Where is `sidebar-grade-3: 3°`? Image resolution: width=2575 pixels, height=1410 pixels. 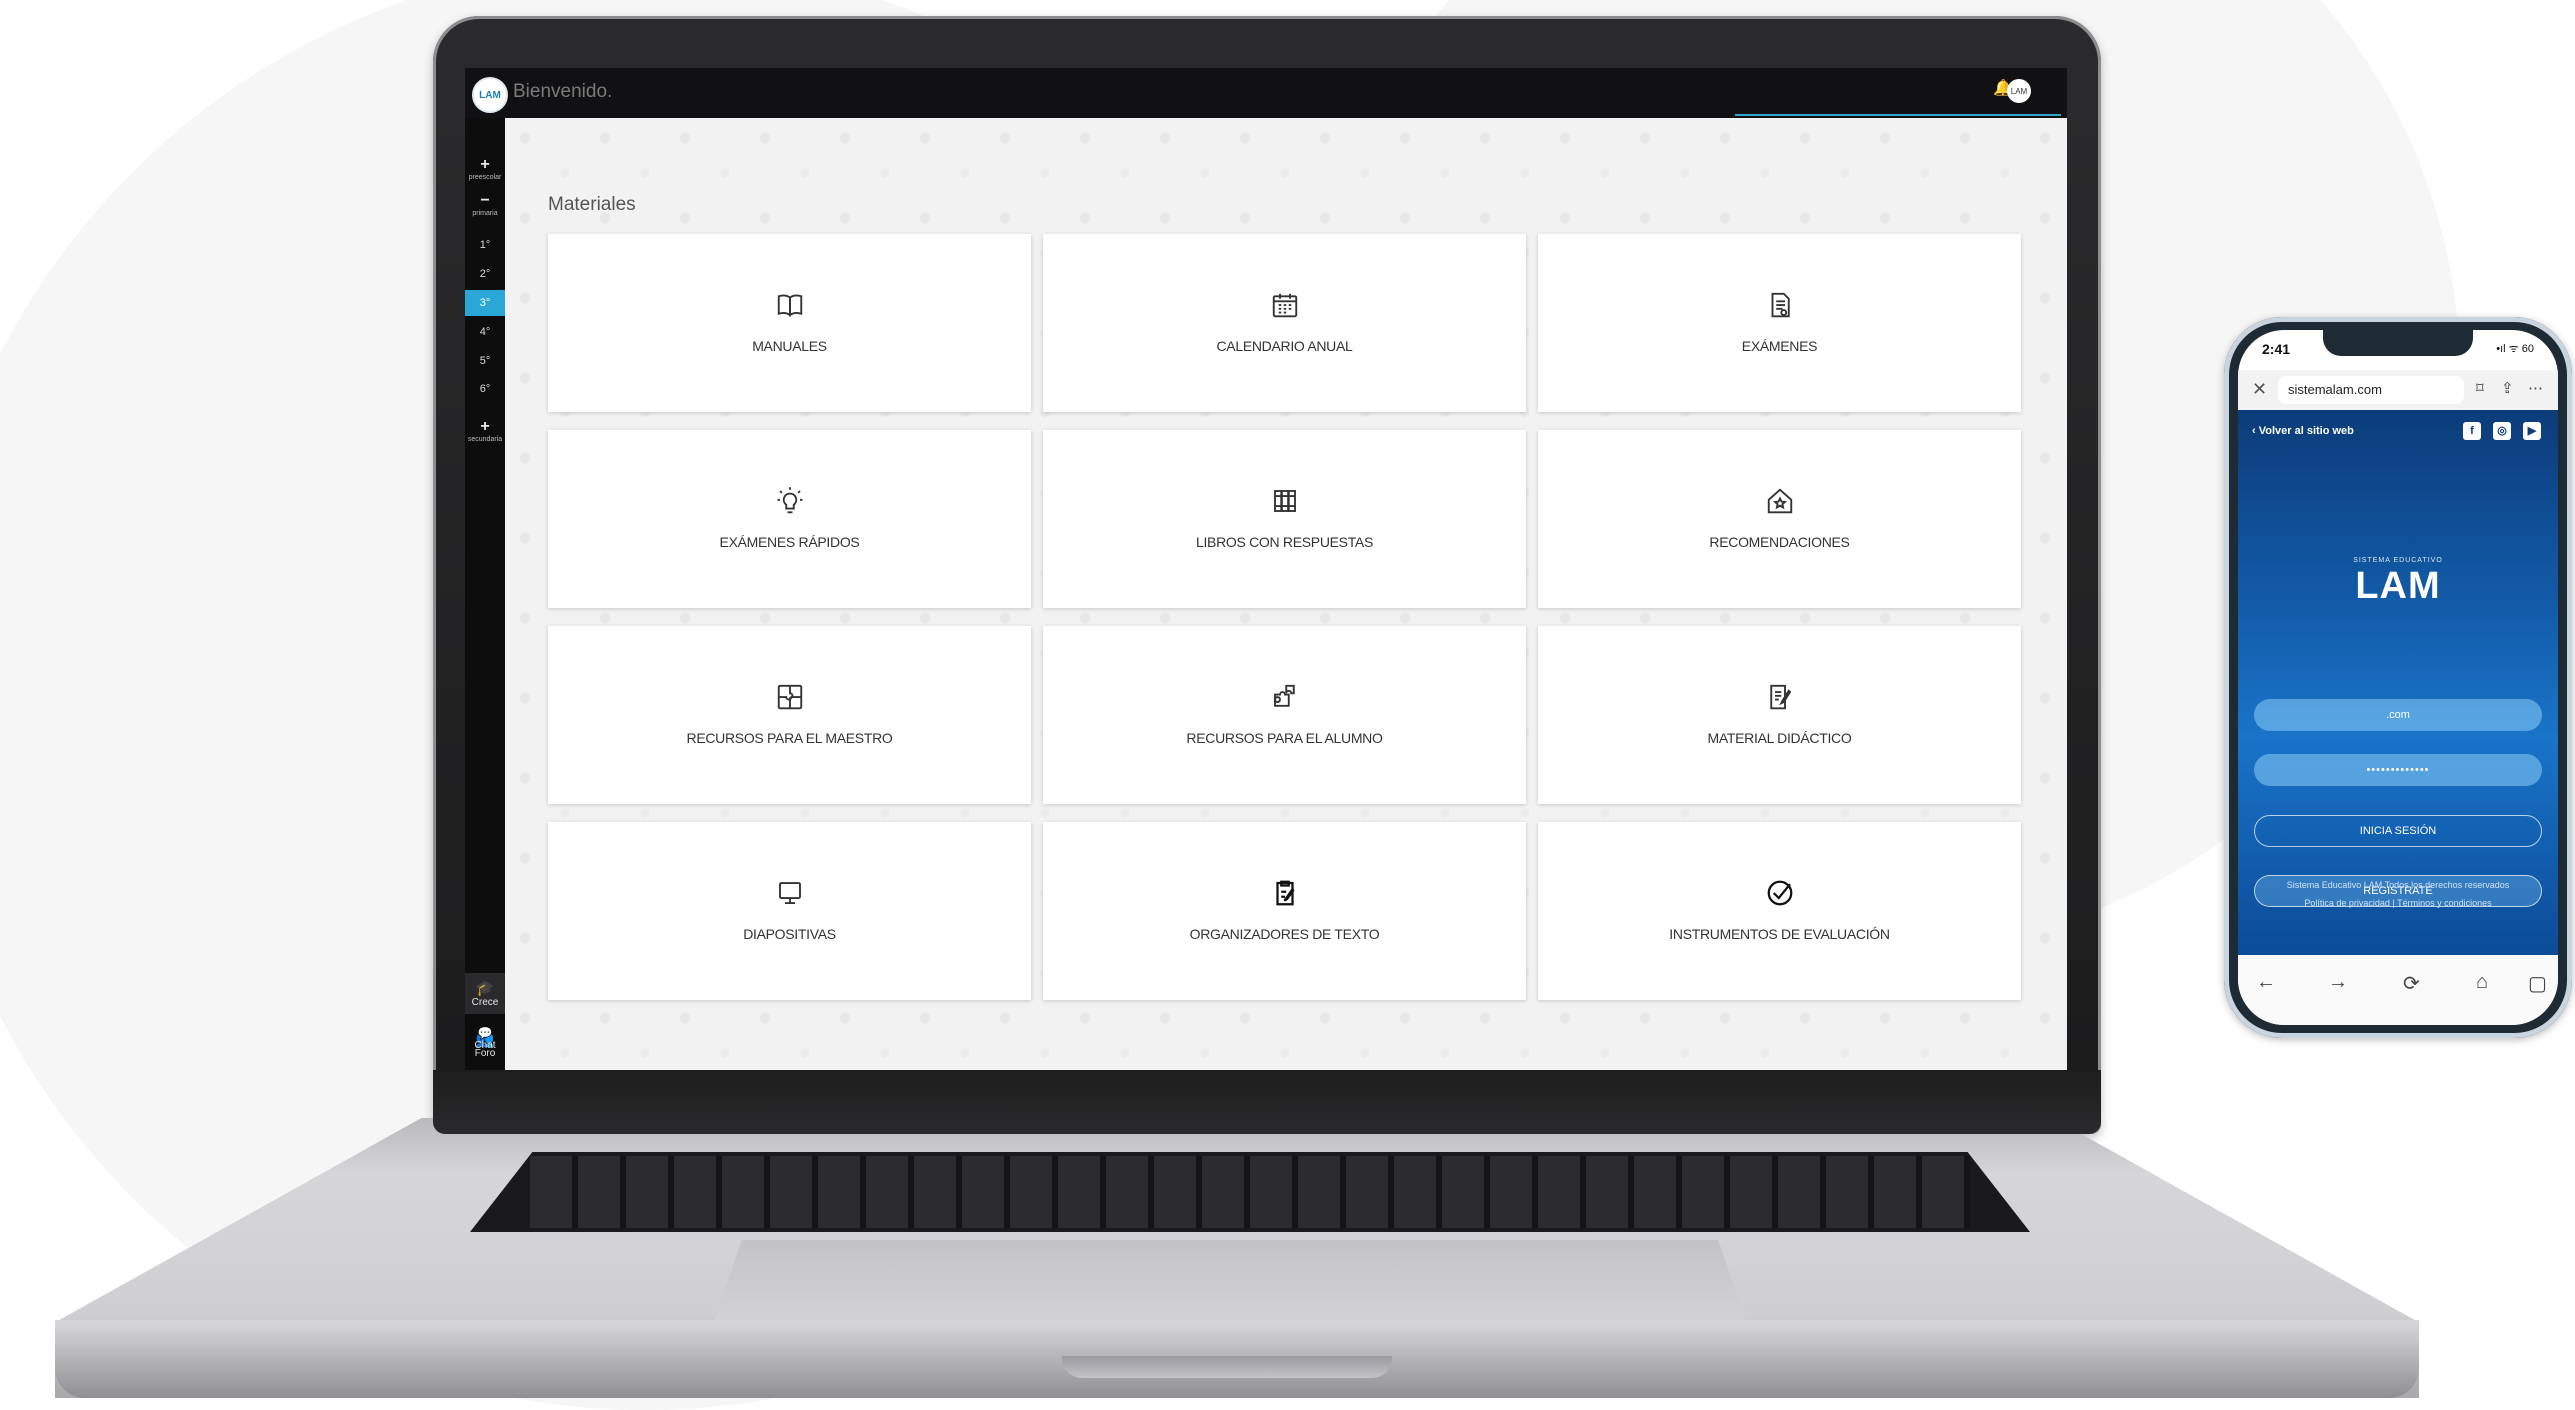 sidebar-grade-3: 3° is located at coordinates (485, 303).